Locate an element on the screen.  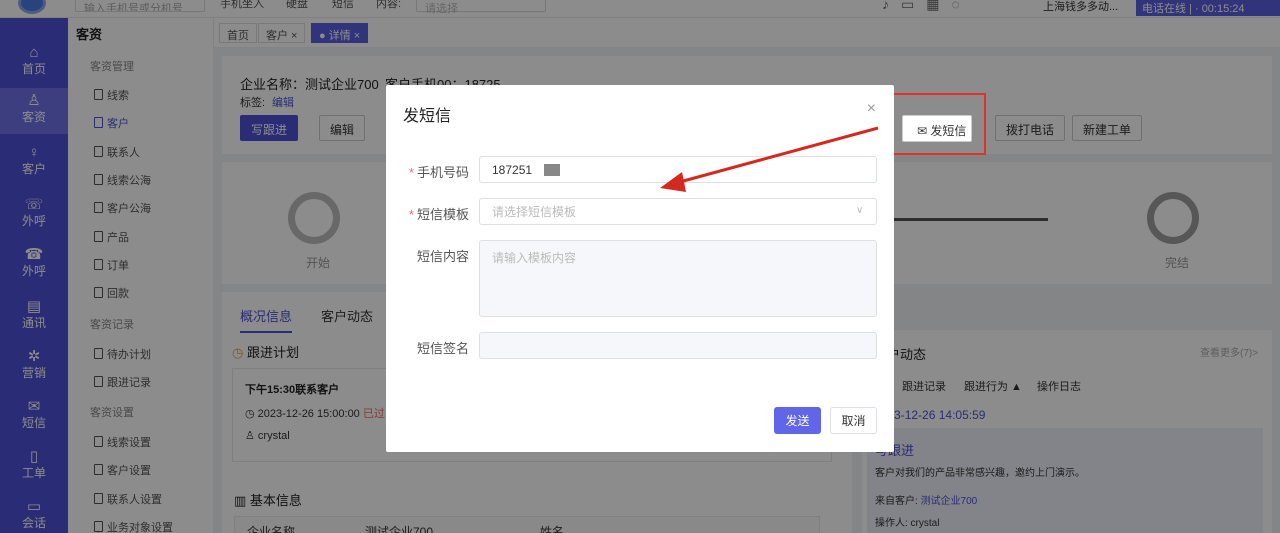
content-label: 短信内容 is located at coordinates (442, 256).